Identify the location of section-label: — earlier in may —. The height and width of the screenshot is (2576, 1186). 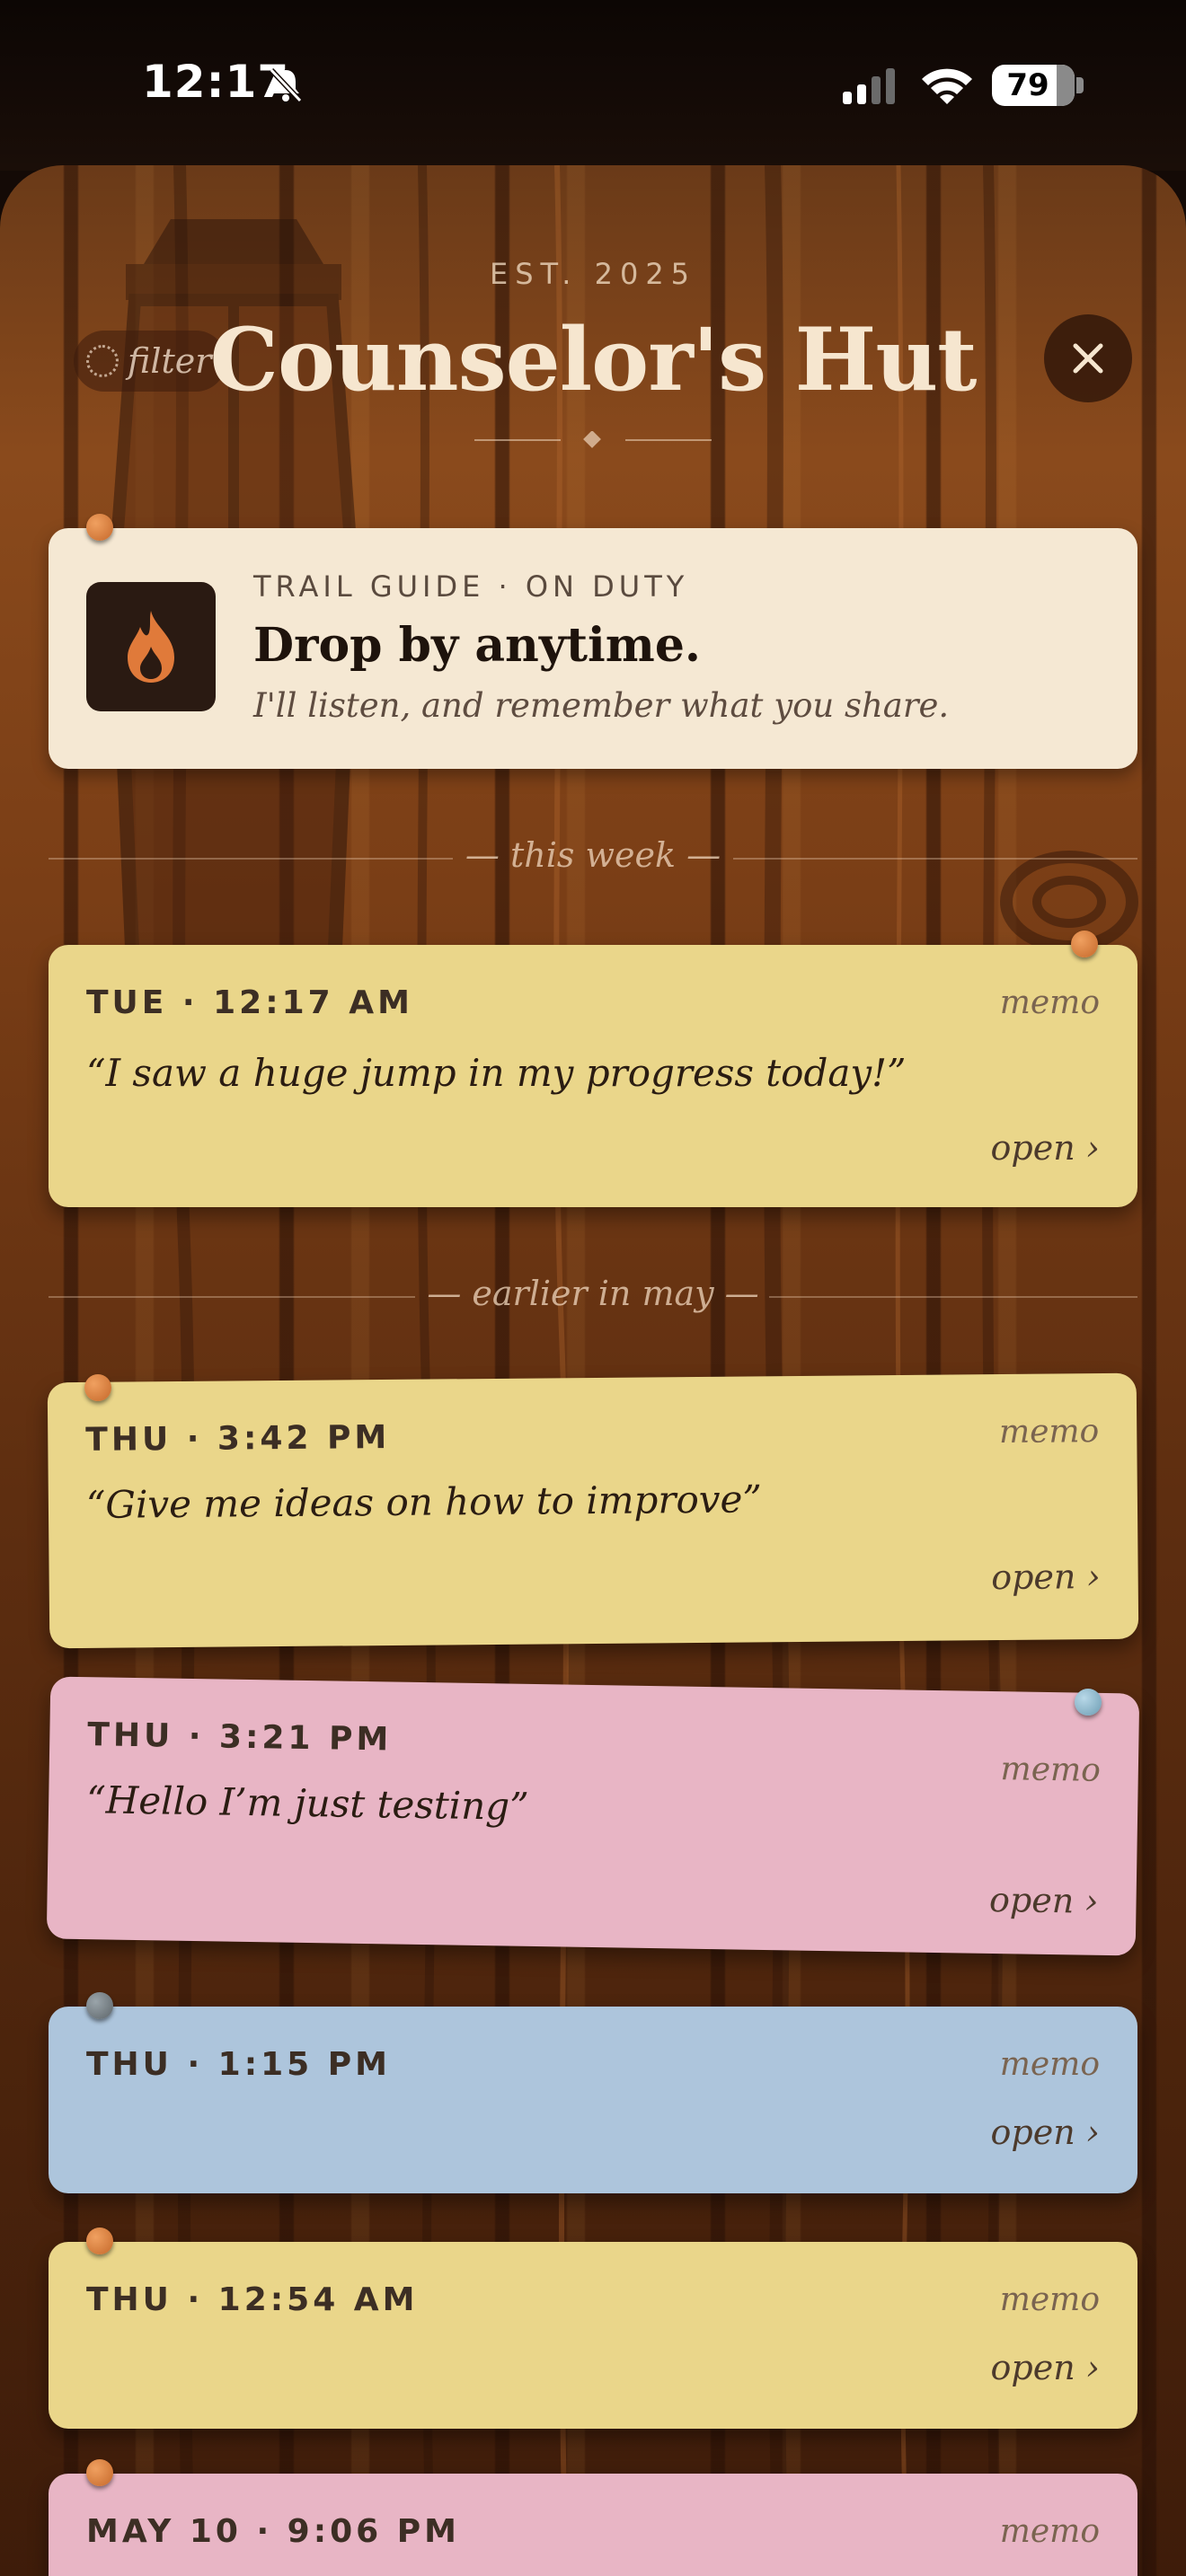
(593, 1293).